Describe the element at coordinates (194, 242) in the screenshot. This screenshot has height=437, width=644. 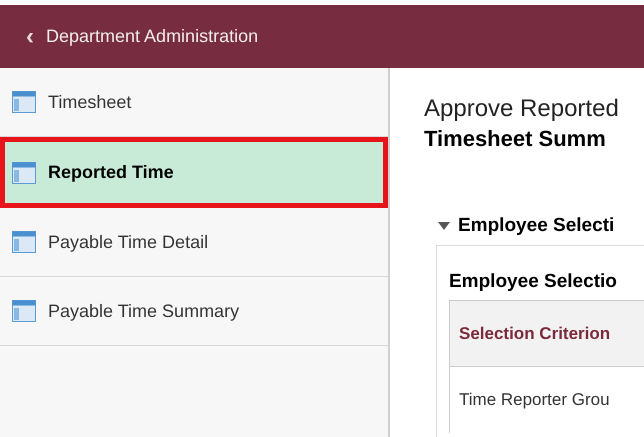
I see `sidebar-item: Payable Time Detail` at that location.